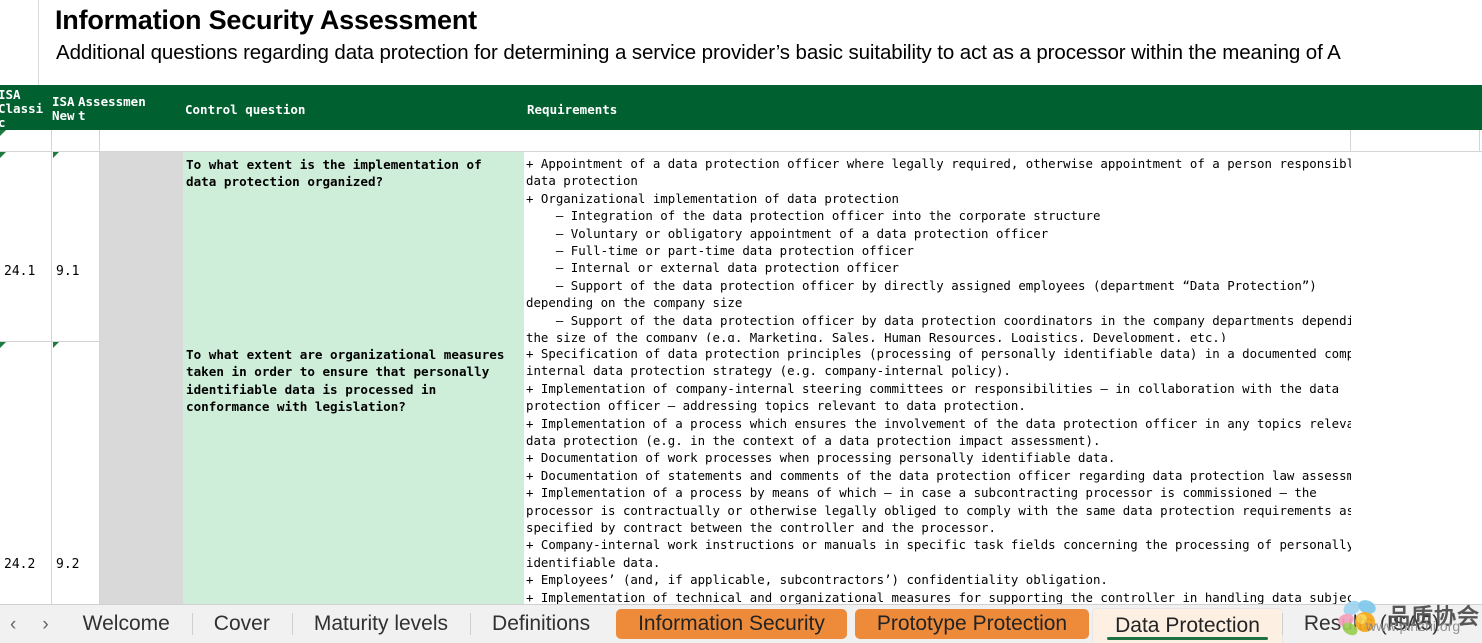 The width and height of the screenshot is (1482, 643). I want to click on cell-isa-new: 9.1, so click(76, 247).